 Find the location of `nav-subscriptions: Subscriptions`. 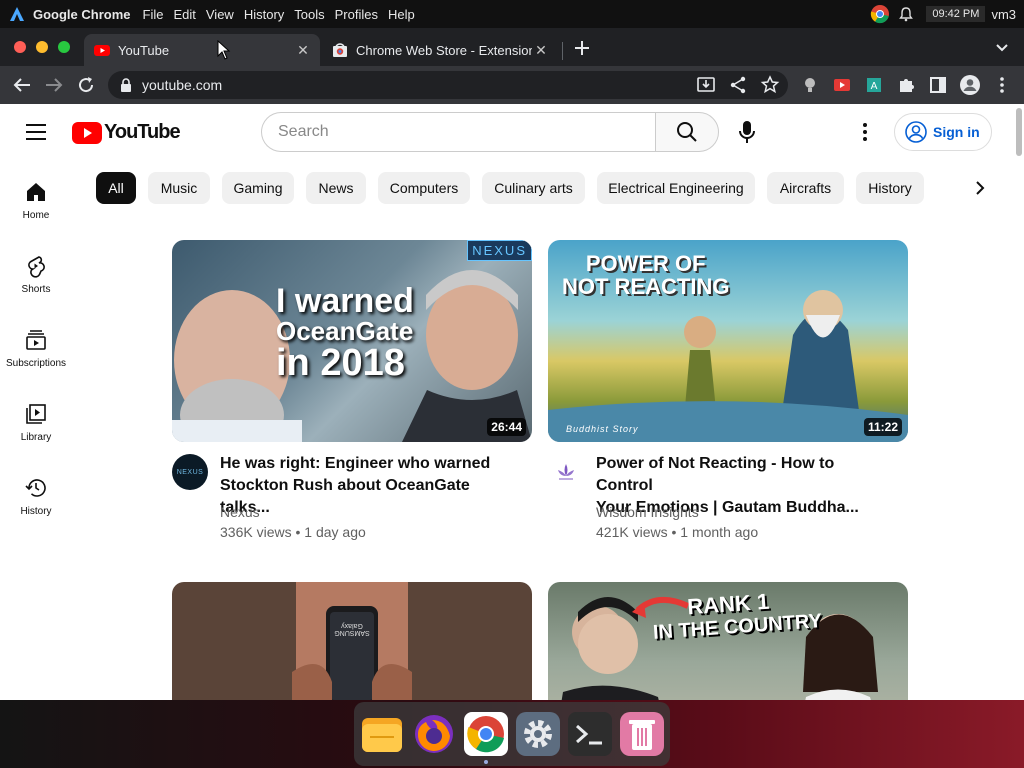

nav-subscriptions: Subscriptions is located at coordinates (36, 365).